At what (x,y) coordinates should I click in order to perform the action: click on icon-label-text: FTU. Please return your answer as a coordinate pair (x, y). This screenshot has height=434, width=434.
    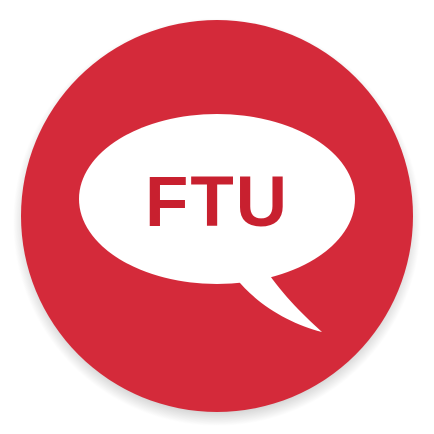
    Looking at the image, I should click on (216, 202).